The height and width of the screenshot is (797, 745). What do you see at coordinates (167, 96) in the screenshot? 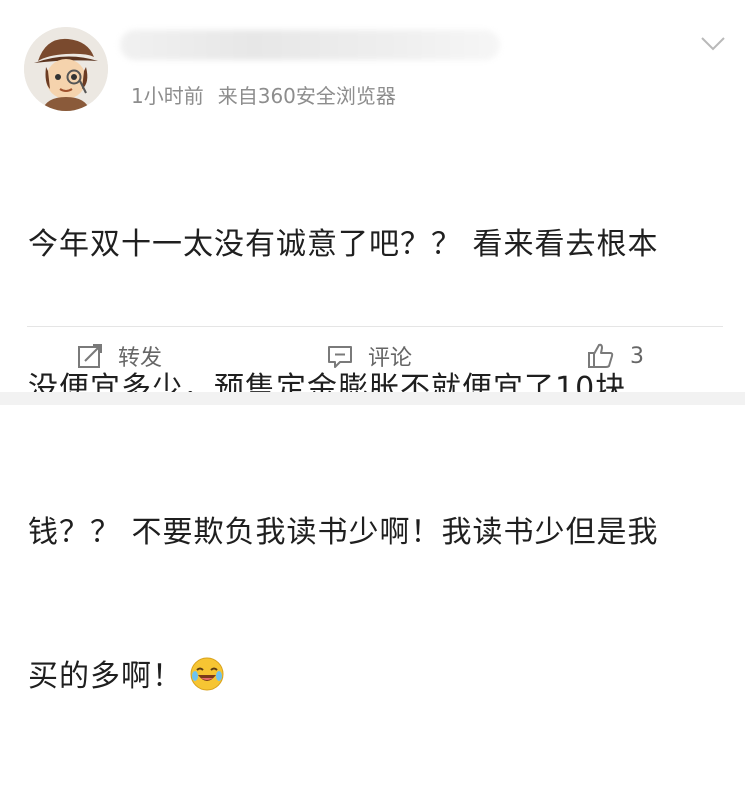
I see `post-time: 1小时前` at bounding box center [167, 96].